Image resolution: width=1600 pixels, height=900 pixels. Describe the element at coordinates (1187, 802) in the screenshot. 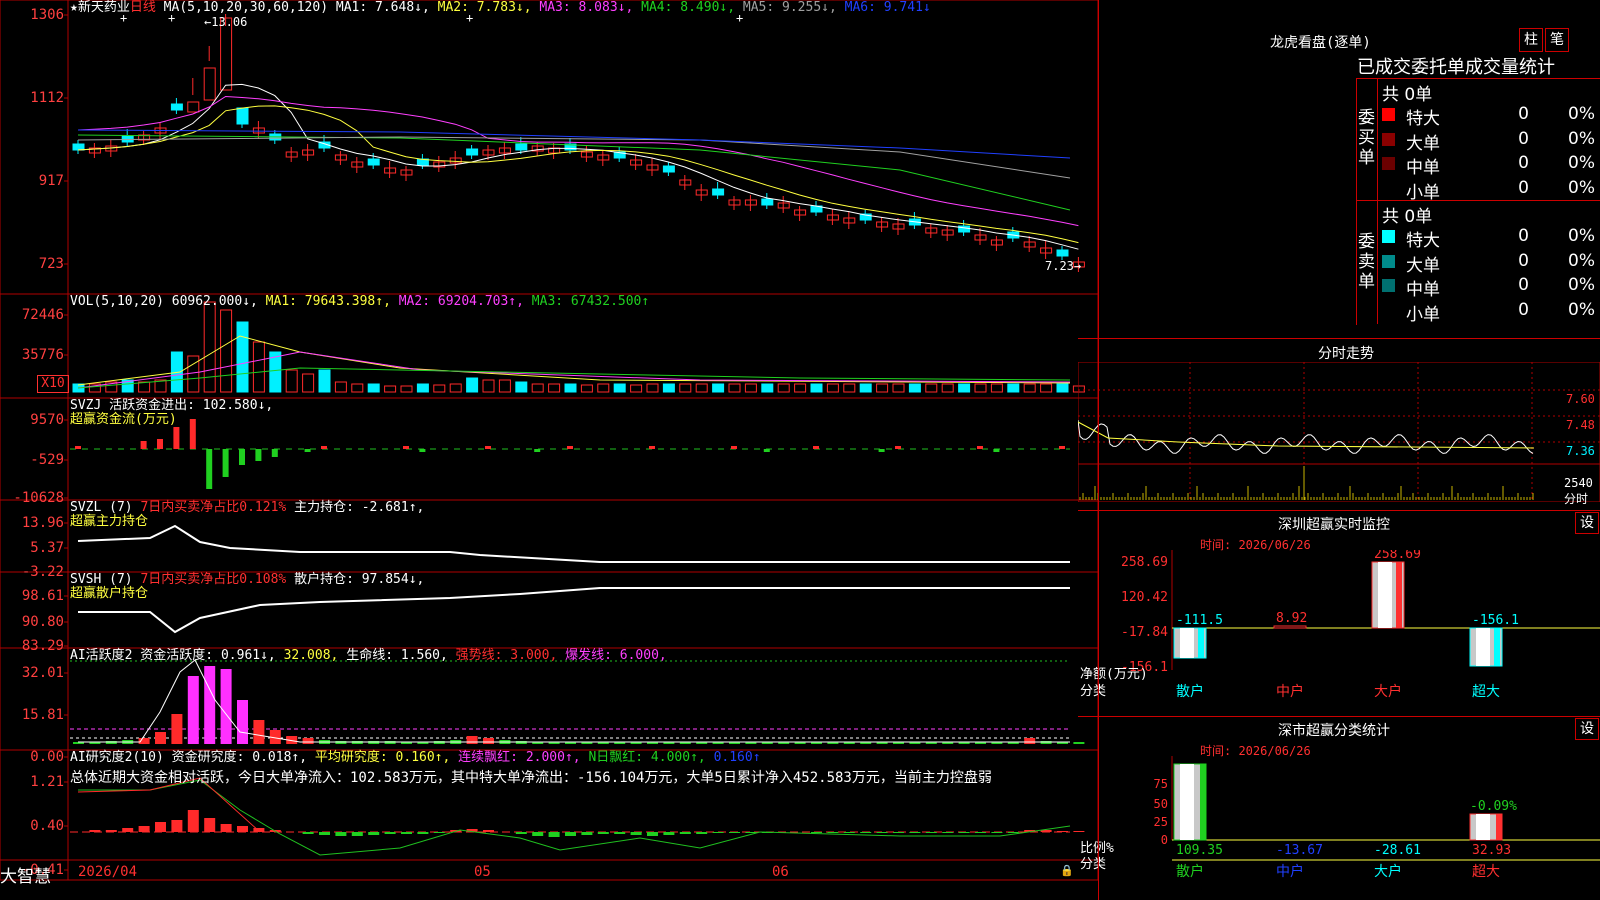

I see `stats-bar-hl` at that location.